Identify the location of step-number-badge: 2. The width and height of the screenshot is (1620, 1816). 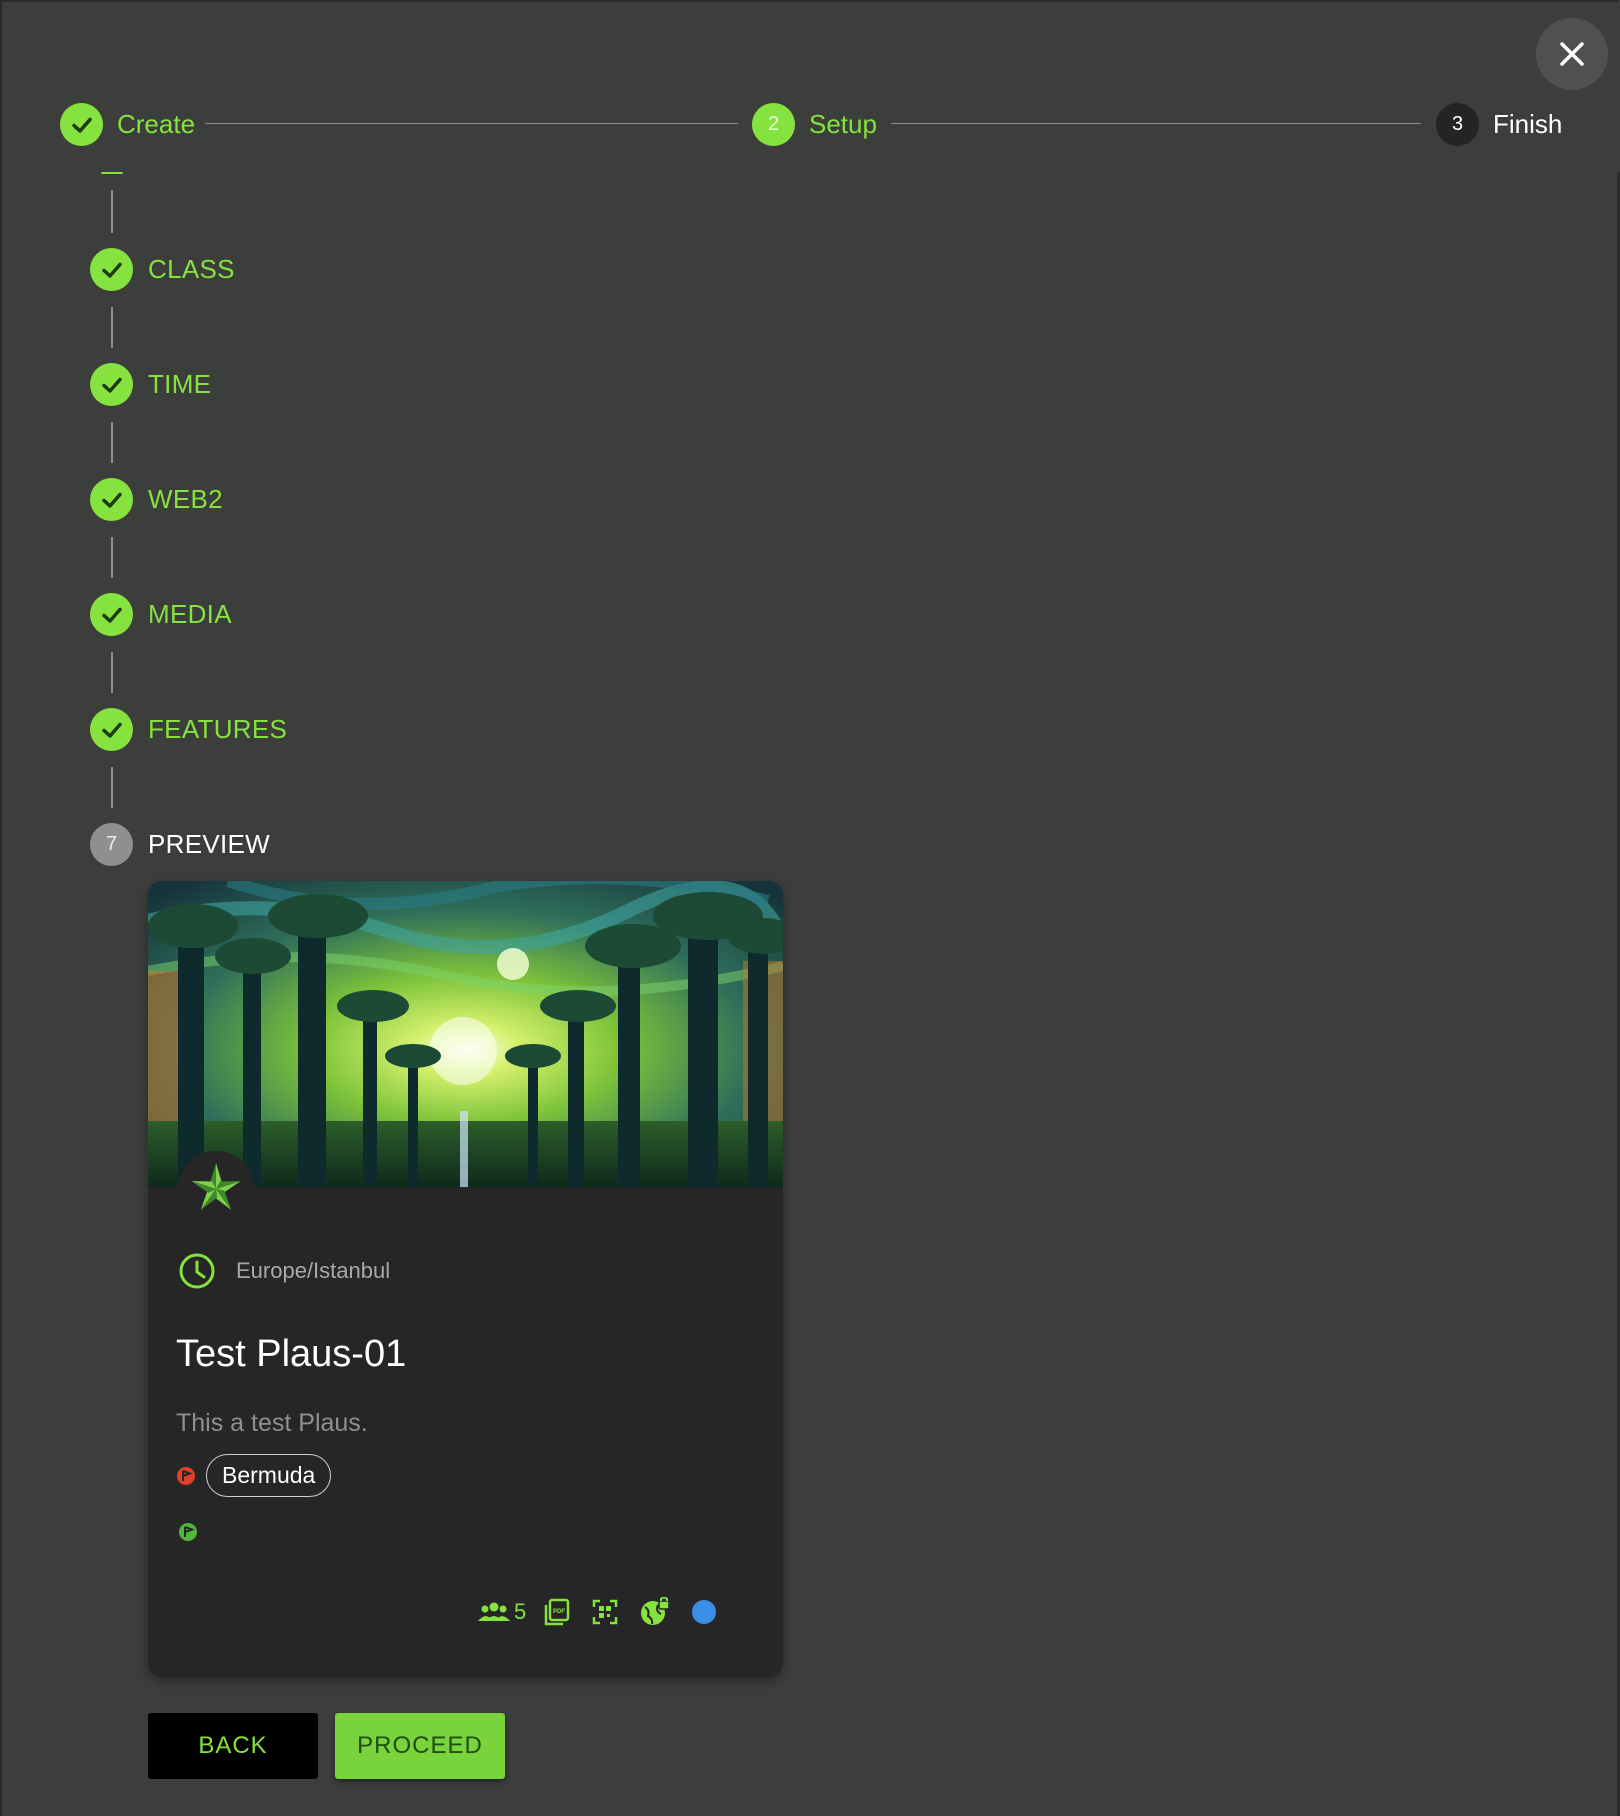
(773, 124).